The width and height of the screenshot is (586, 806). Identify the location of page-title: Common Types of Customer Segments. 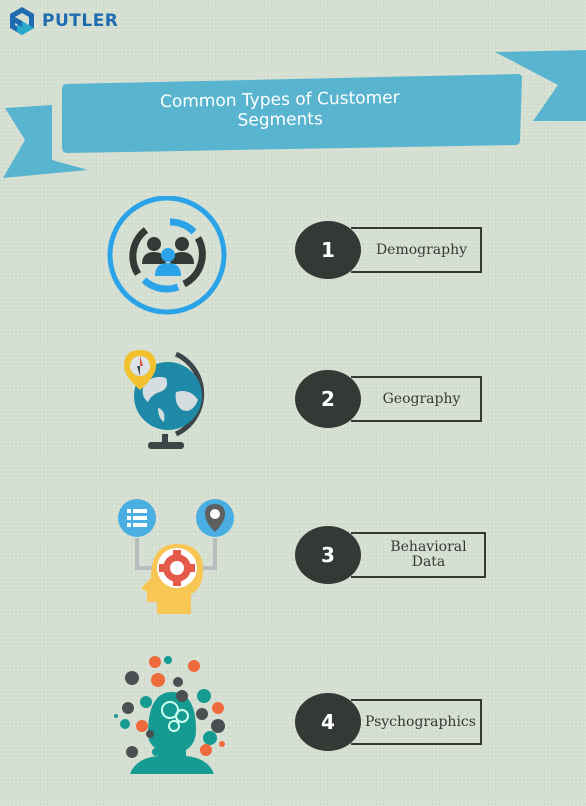
(279, 109).